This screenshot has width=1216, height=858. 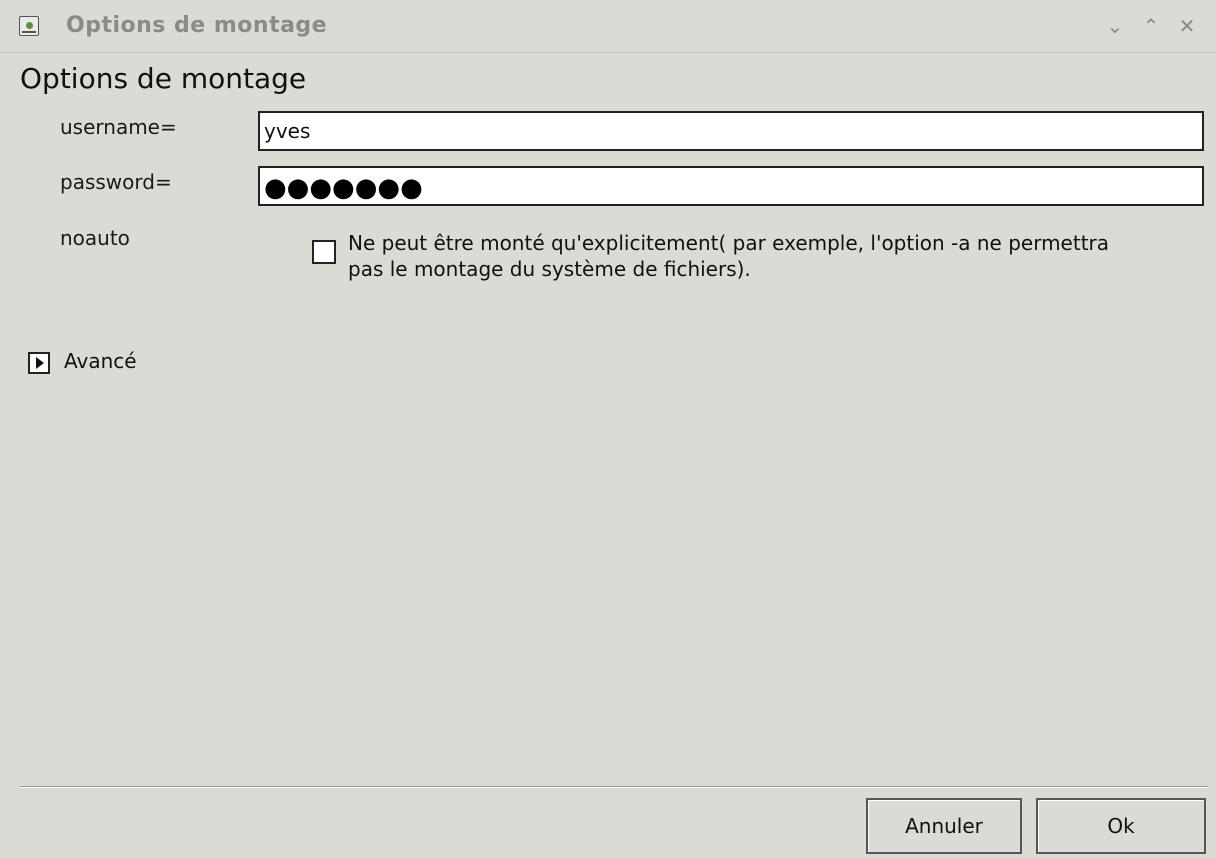 What do you see at coordinates (731, 131) in the screenshot?
I see `username-field` at bounding box center [731, 131].